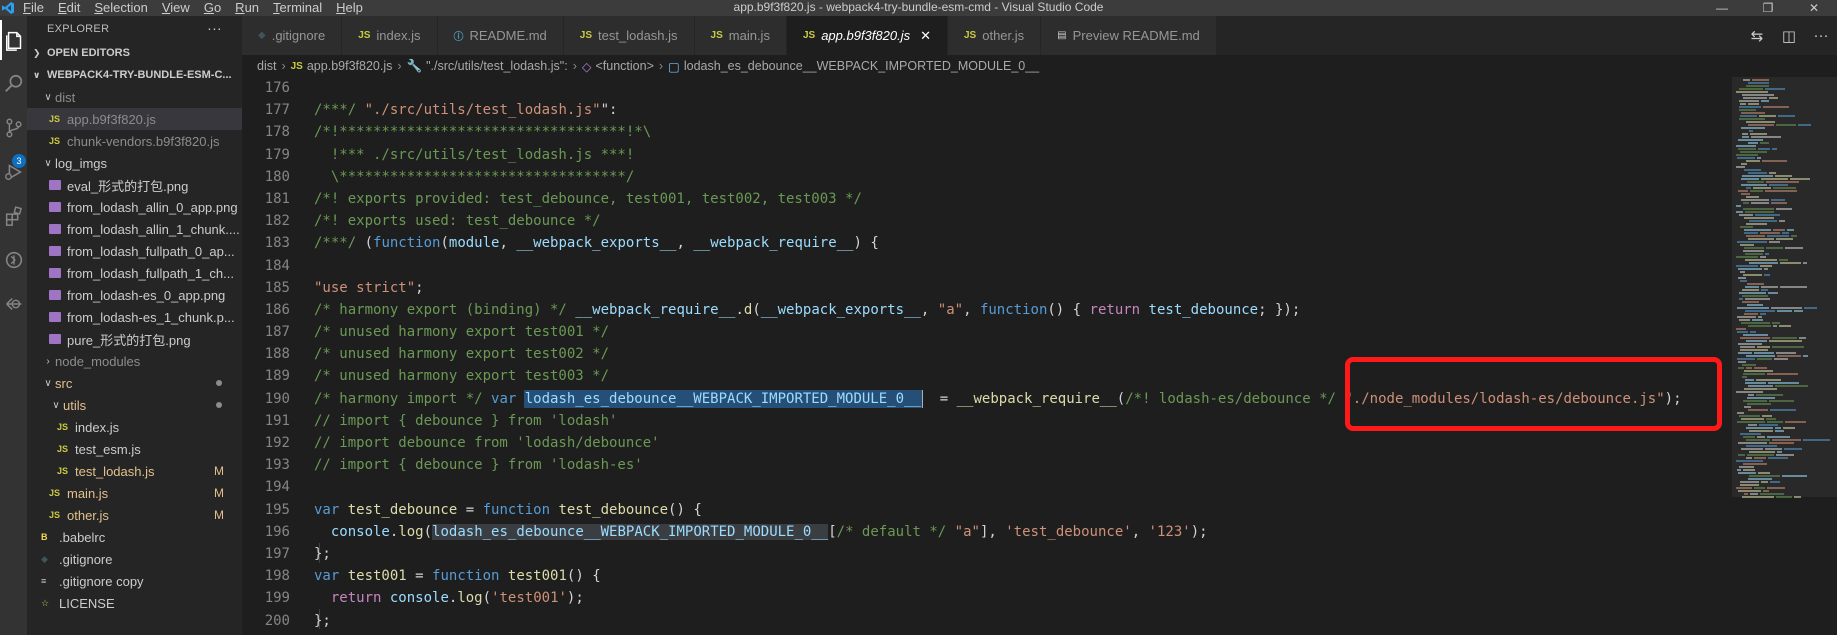 The width and height of the screenshot is (1837, 635). Describe the element at coordinates (240, 7) in the screenshot. I see `menu-mnemonic: R` at that location.